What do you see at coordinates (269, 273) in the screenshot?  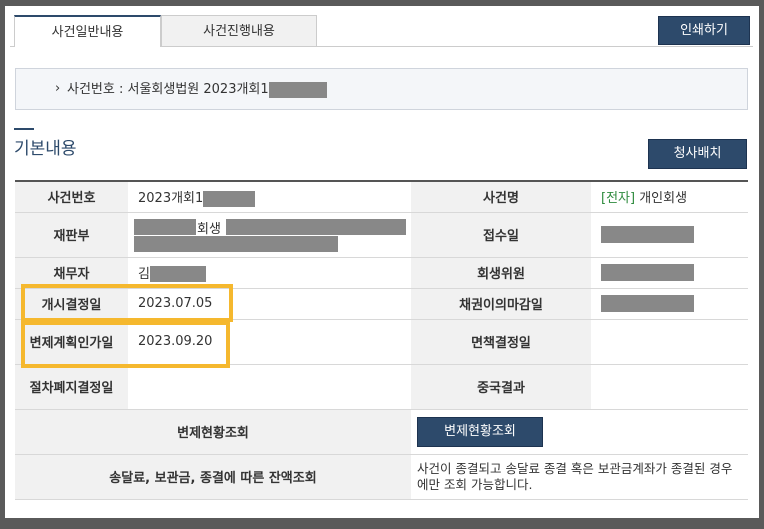 I see `debtor-cell: 김` at bounding box center [269, 273].